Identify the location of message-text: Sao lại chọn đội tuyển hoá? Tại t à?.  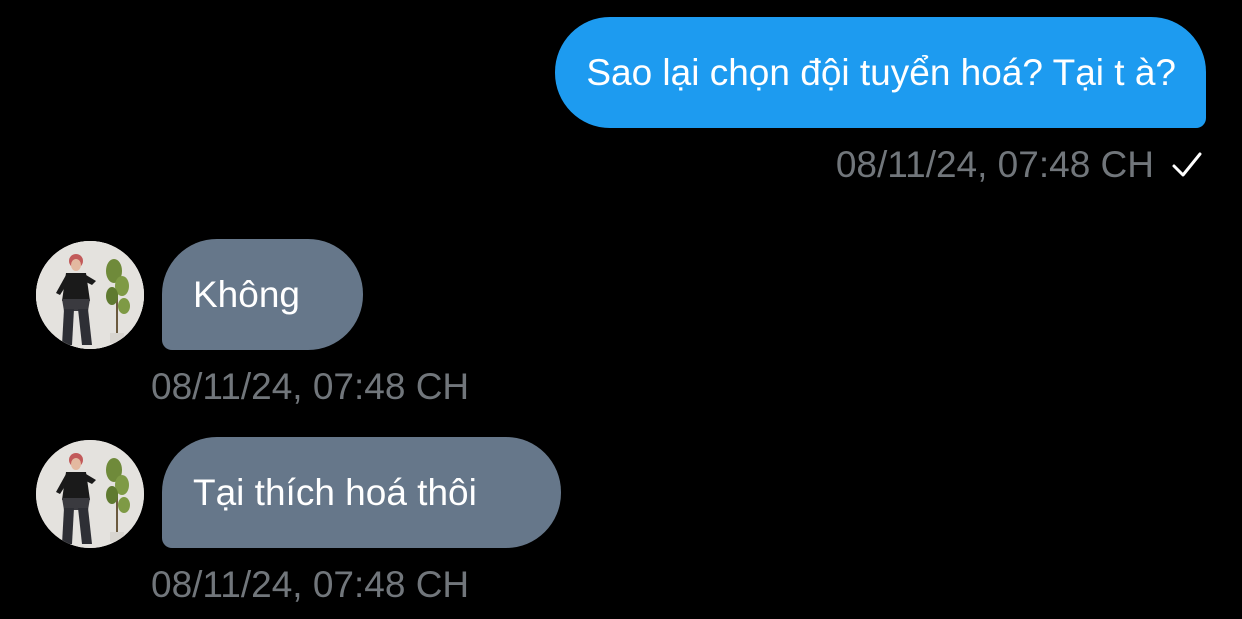
(881, 72).